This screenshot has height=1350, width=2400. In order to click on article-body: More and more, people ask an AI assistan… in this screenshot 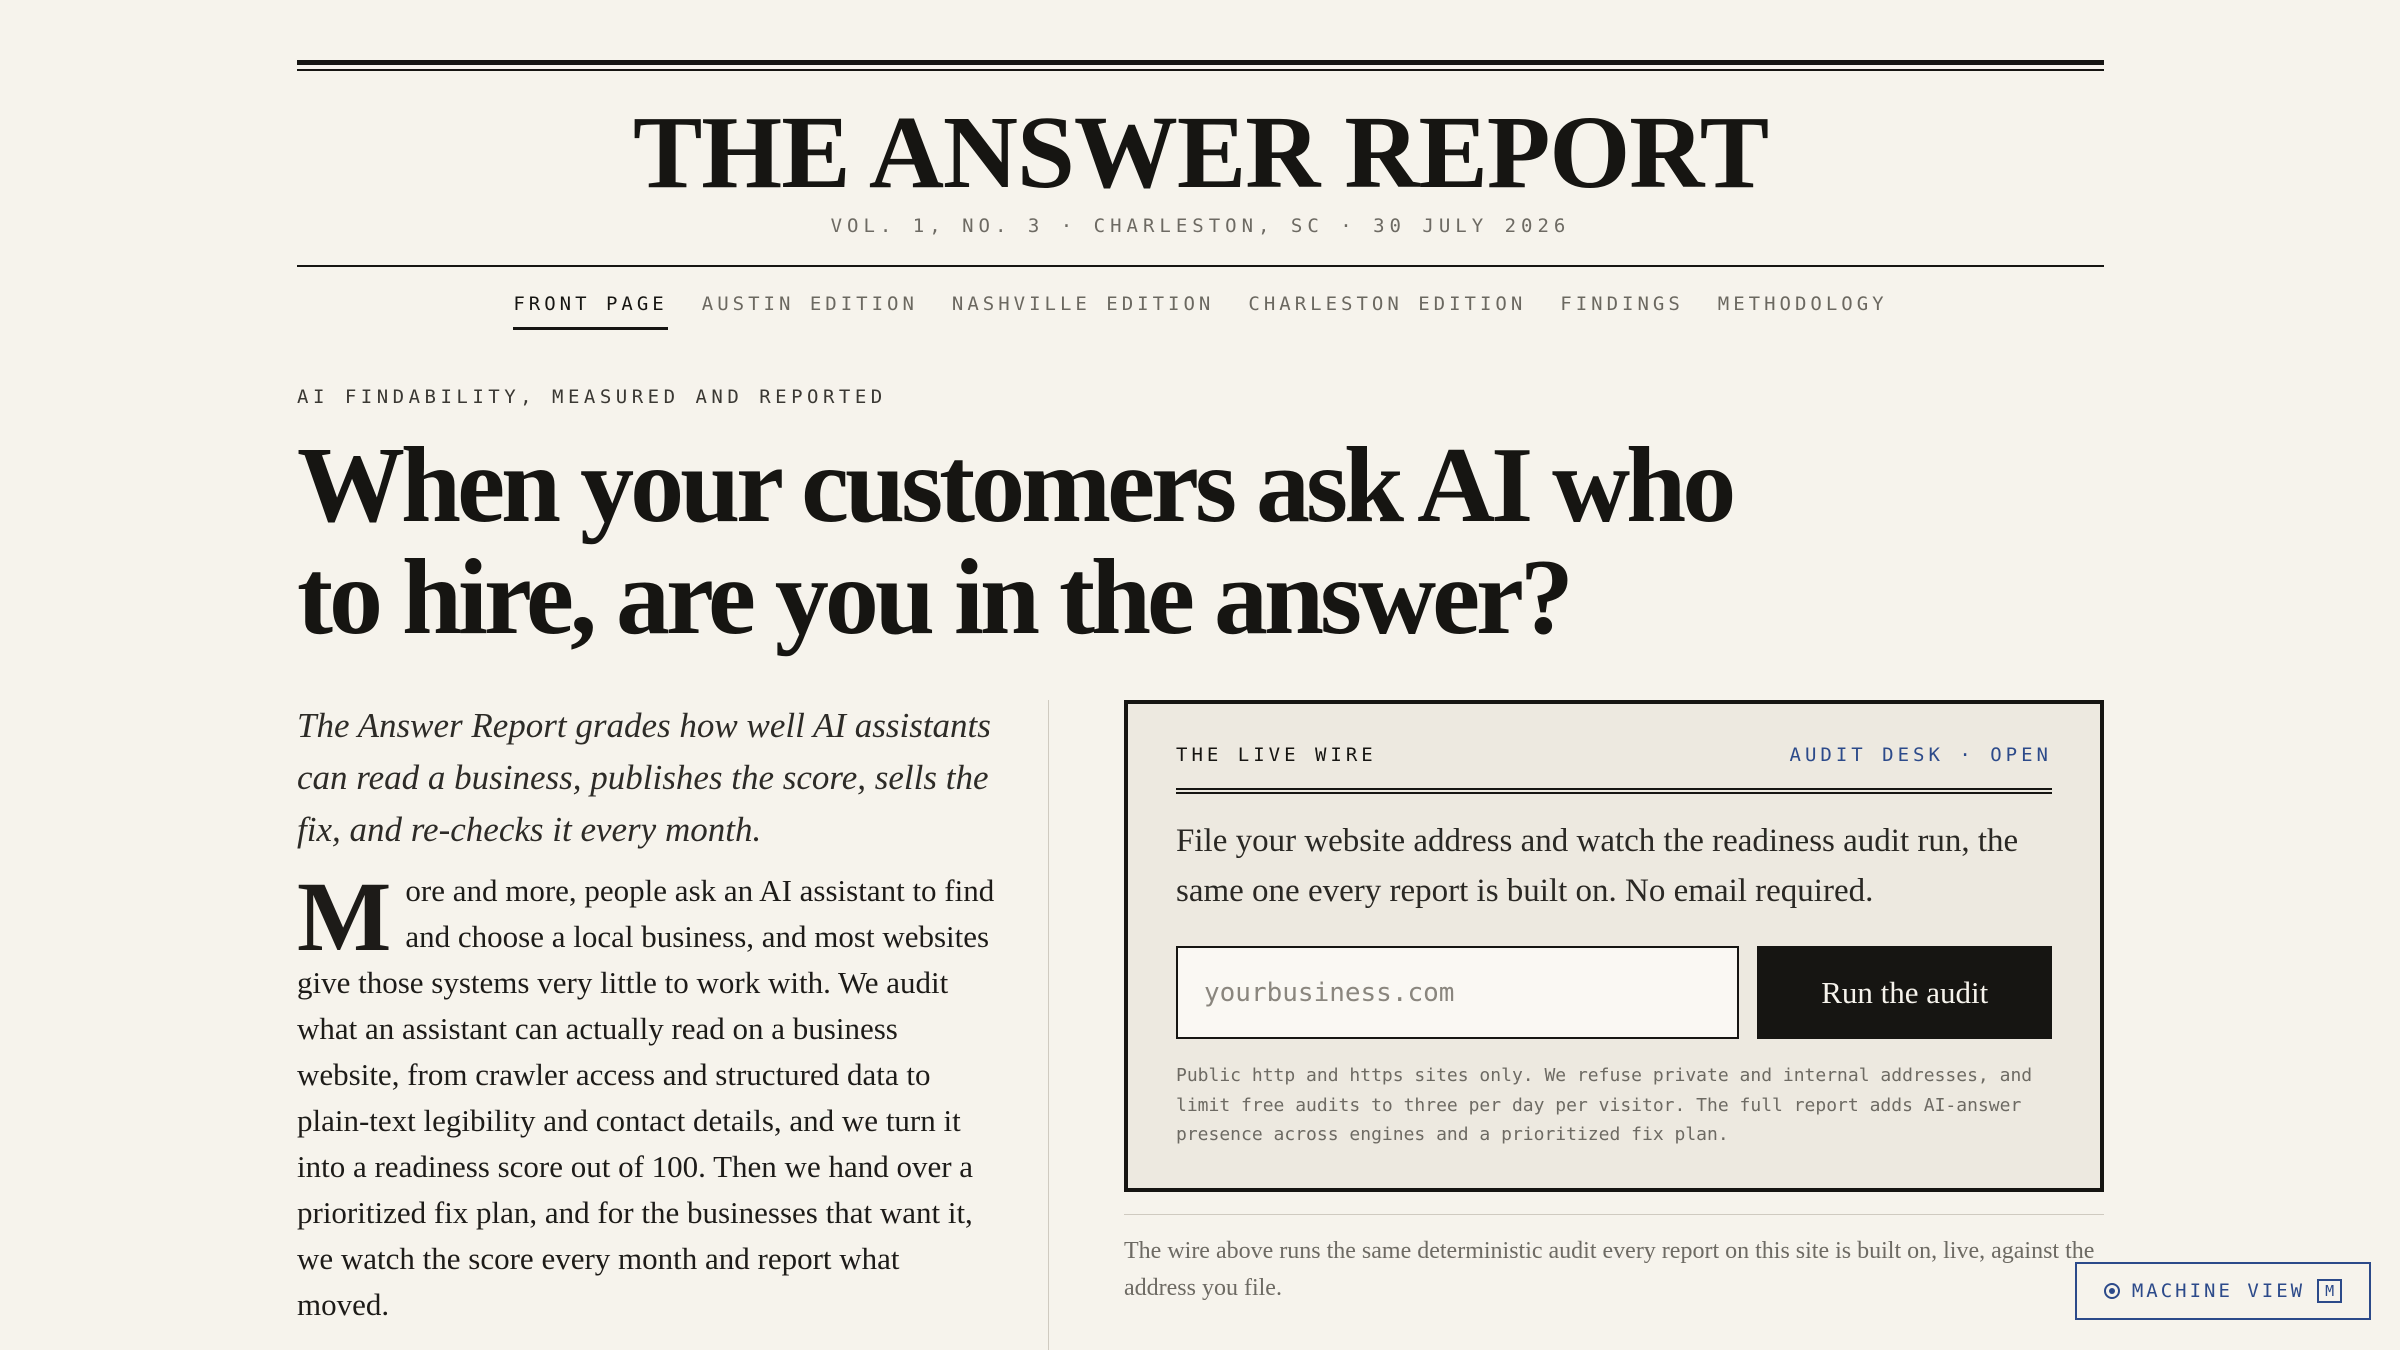, I will do `click(647, 1094)`.